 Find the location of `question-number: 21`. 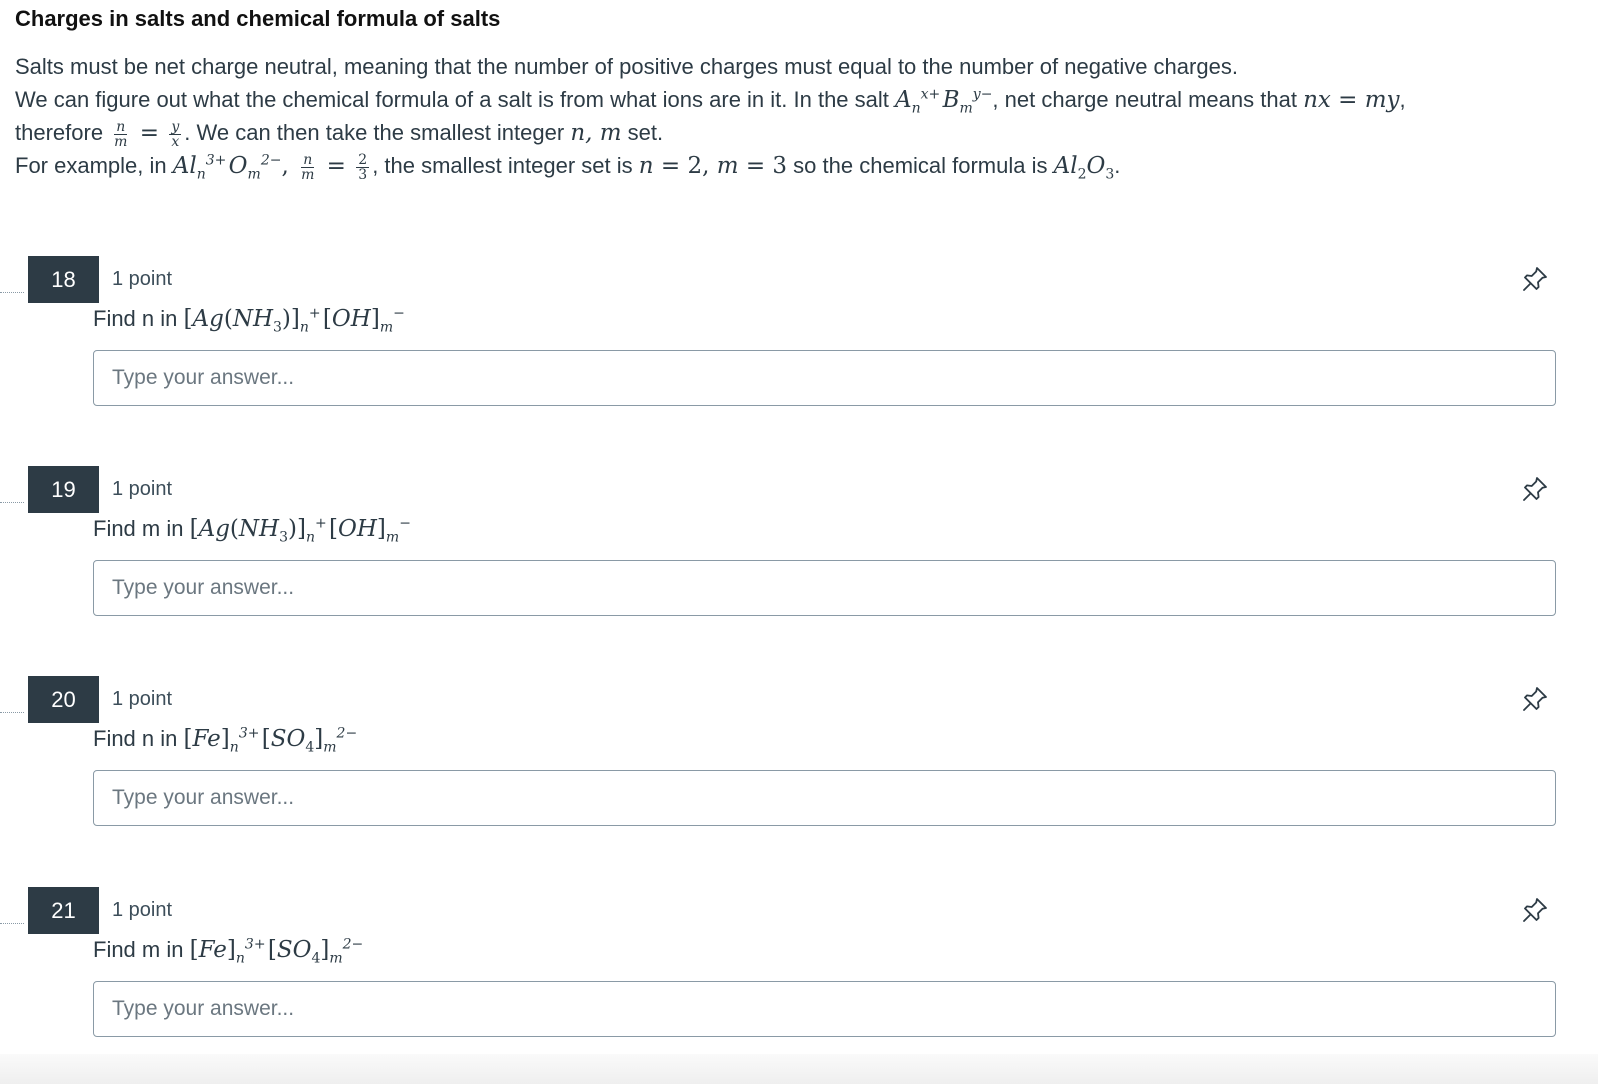

question-number: 21 is located at coordinates (63, 910).